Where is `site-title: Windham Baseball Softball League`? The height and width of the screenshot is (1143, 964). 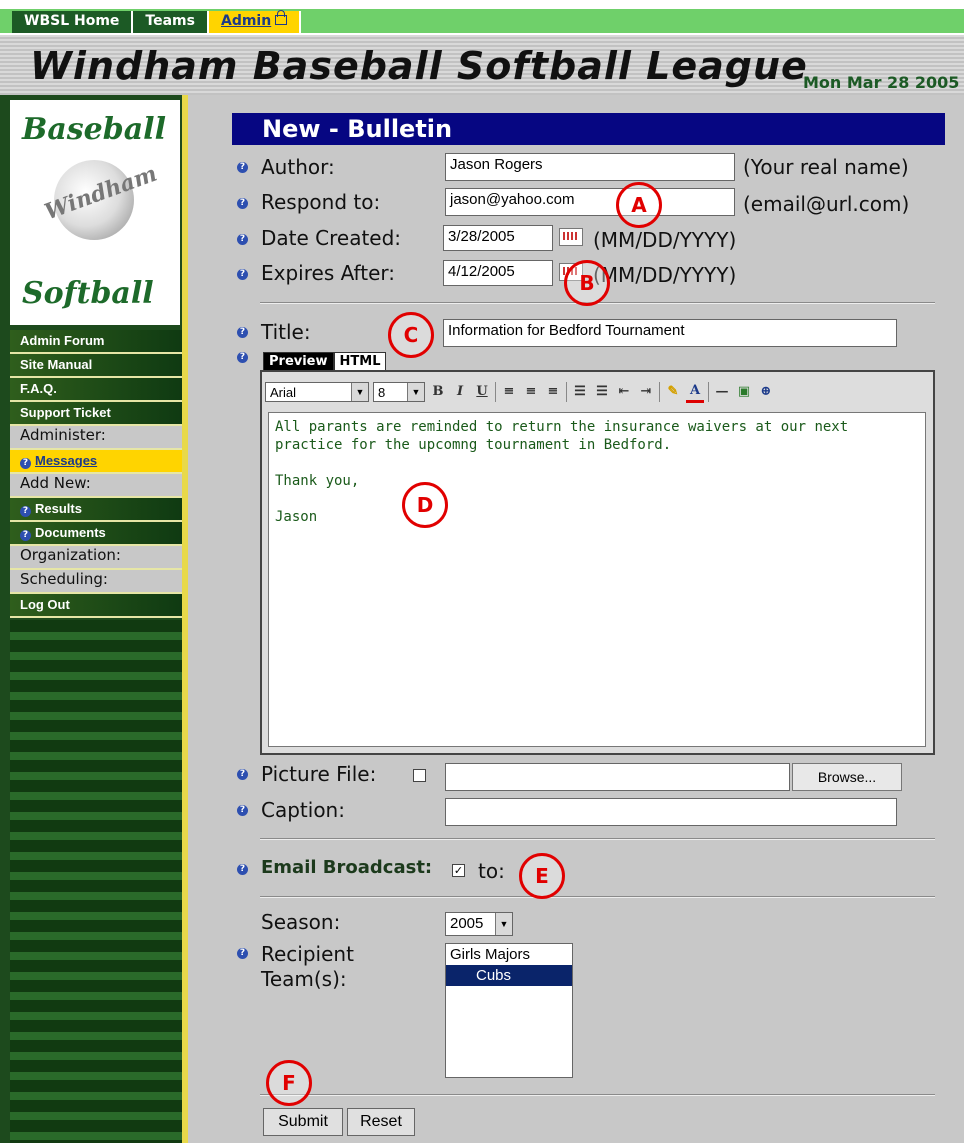
site-title: Windham Baseball Softball League is located at coordinates (419, 66).